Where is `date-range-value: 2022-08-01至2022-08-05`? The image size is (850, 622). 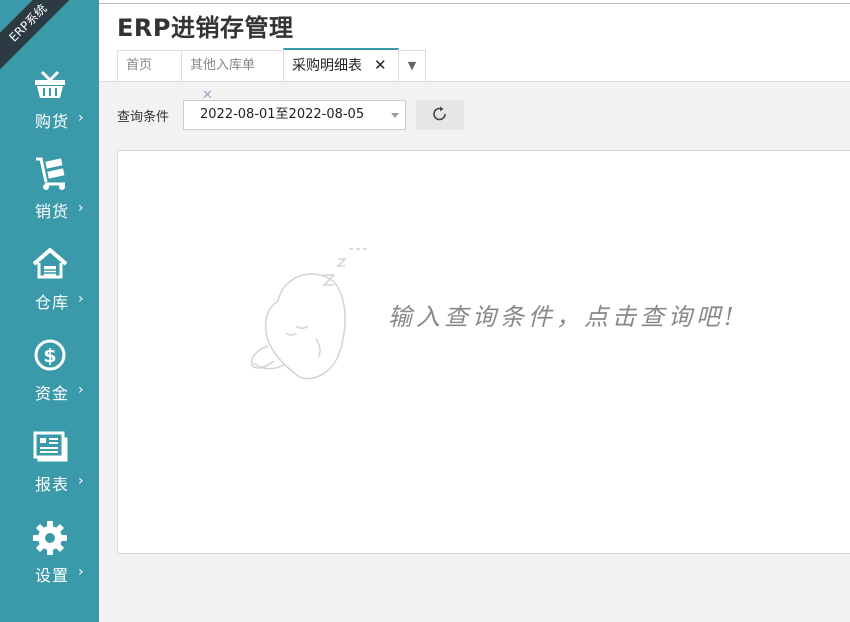
date-range-value: 2022-08-01至2022-08-05 is located at coordinates (282, 114).